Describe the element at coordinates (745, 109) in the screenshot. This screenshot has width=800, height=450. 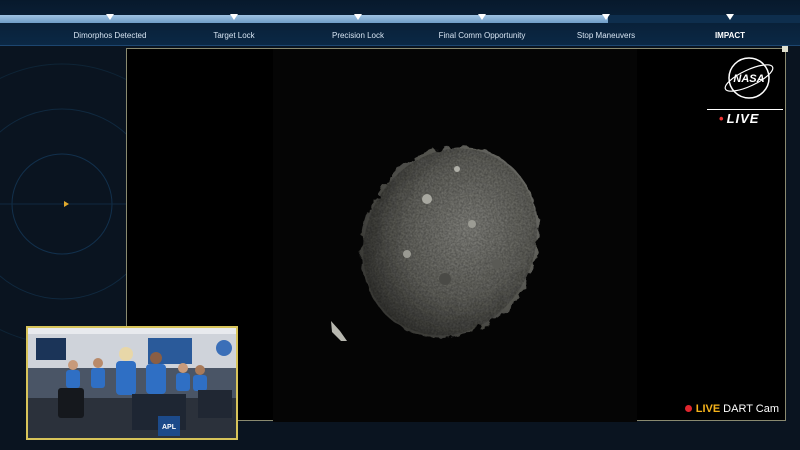
I see `live-divider` at that location.